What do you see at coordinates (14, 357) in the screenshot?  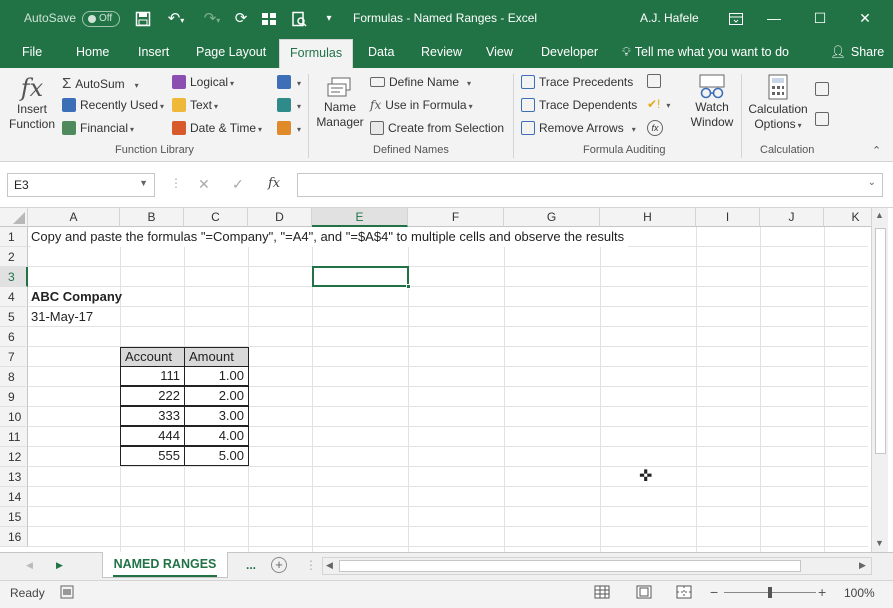 I see `row-header: 7` at bounding box center [14, 357].